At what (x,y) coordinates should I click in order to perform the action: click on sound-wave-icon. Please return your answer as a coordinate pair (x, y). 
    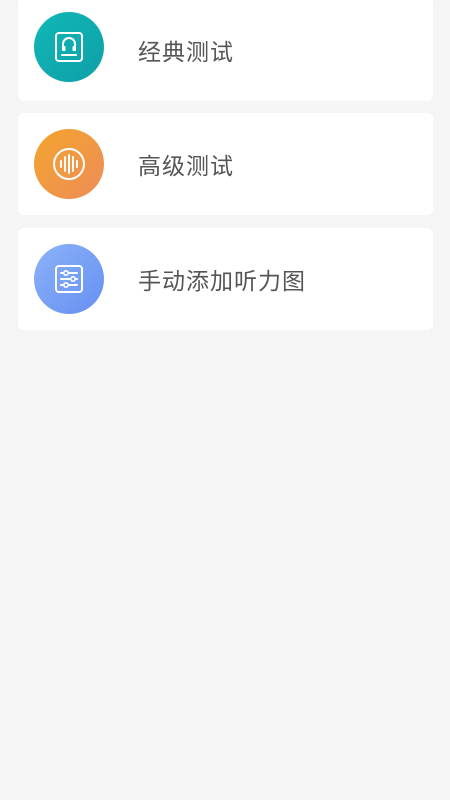
    Looking at the image, I should click on (69, 164).